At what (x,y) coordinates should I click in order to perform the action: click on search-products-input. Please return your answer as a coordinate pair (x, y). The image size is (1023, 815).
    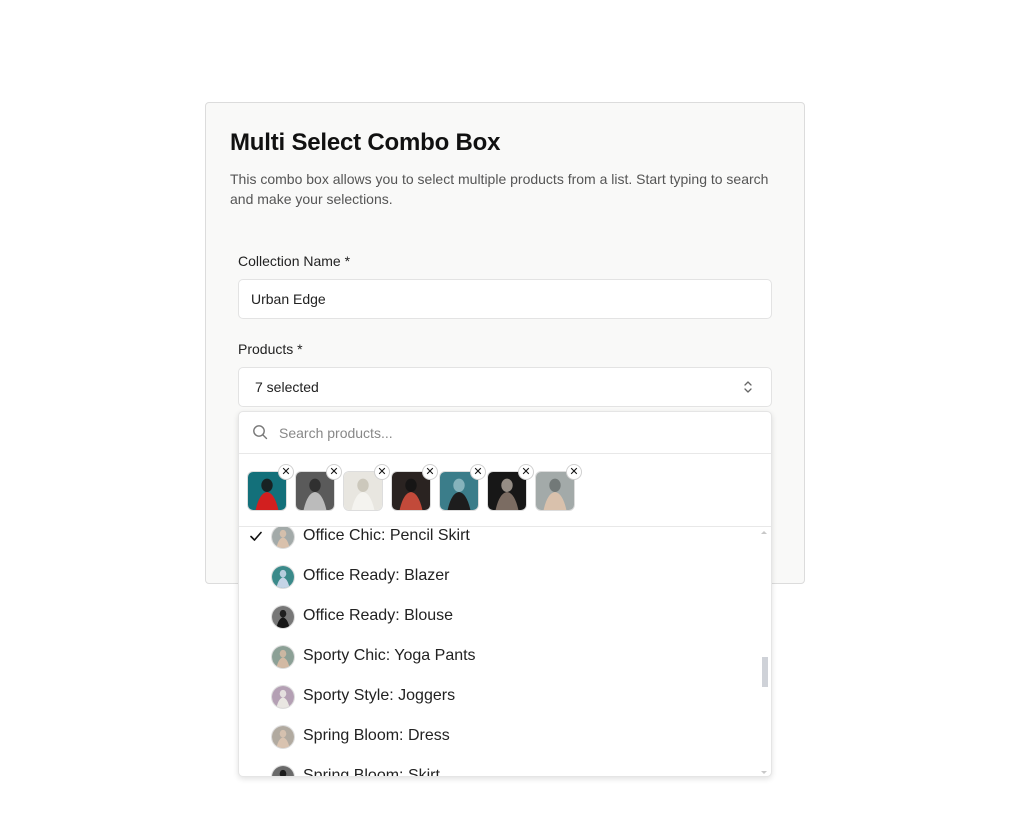
    Looking at the image, I should click on (514, 433).